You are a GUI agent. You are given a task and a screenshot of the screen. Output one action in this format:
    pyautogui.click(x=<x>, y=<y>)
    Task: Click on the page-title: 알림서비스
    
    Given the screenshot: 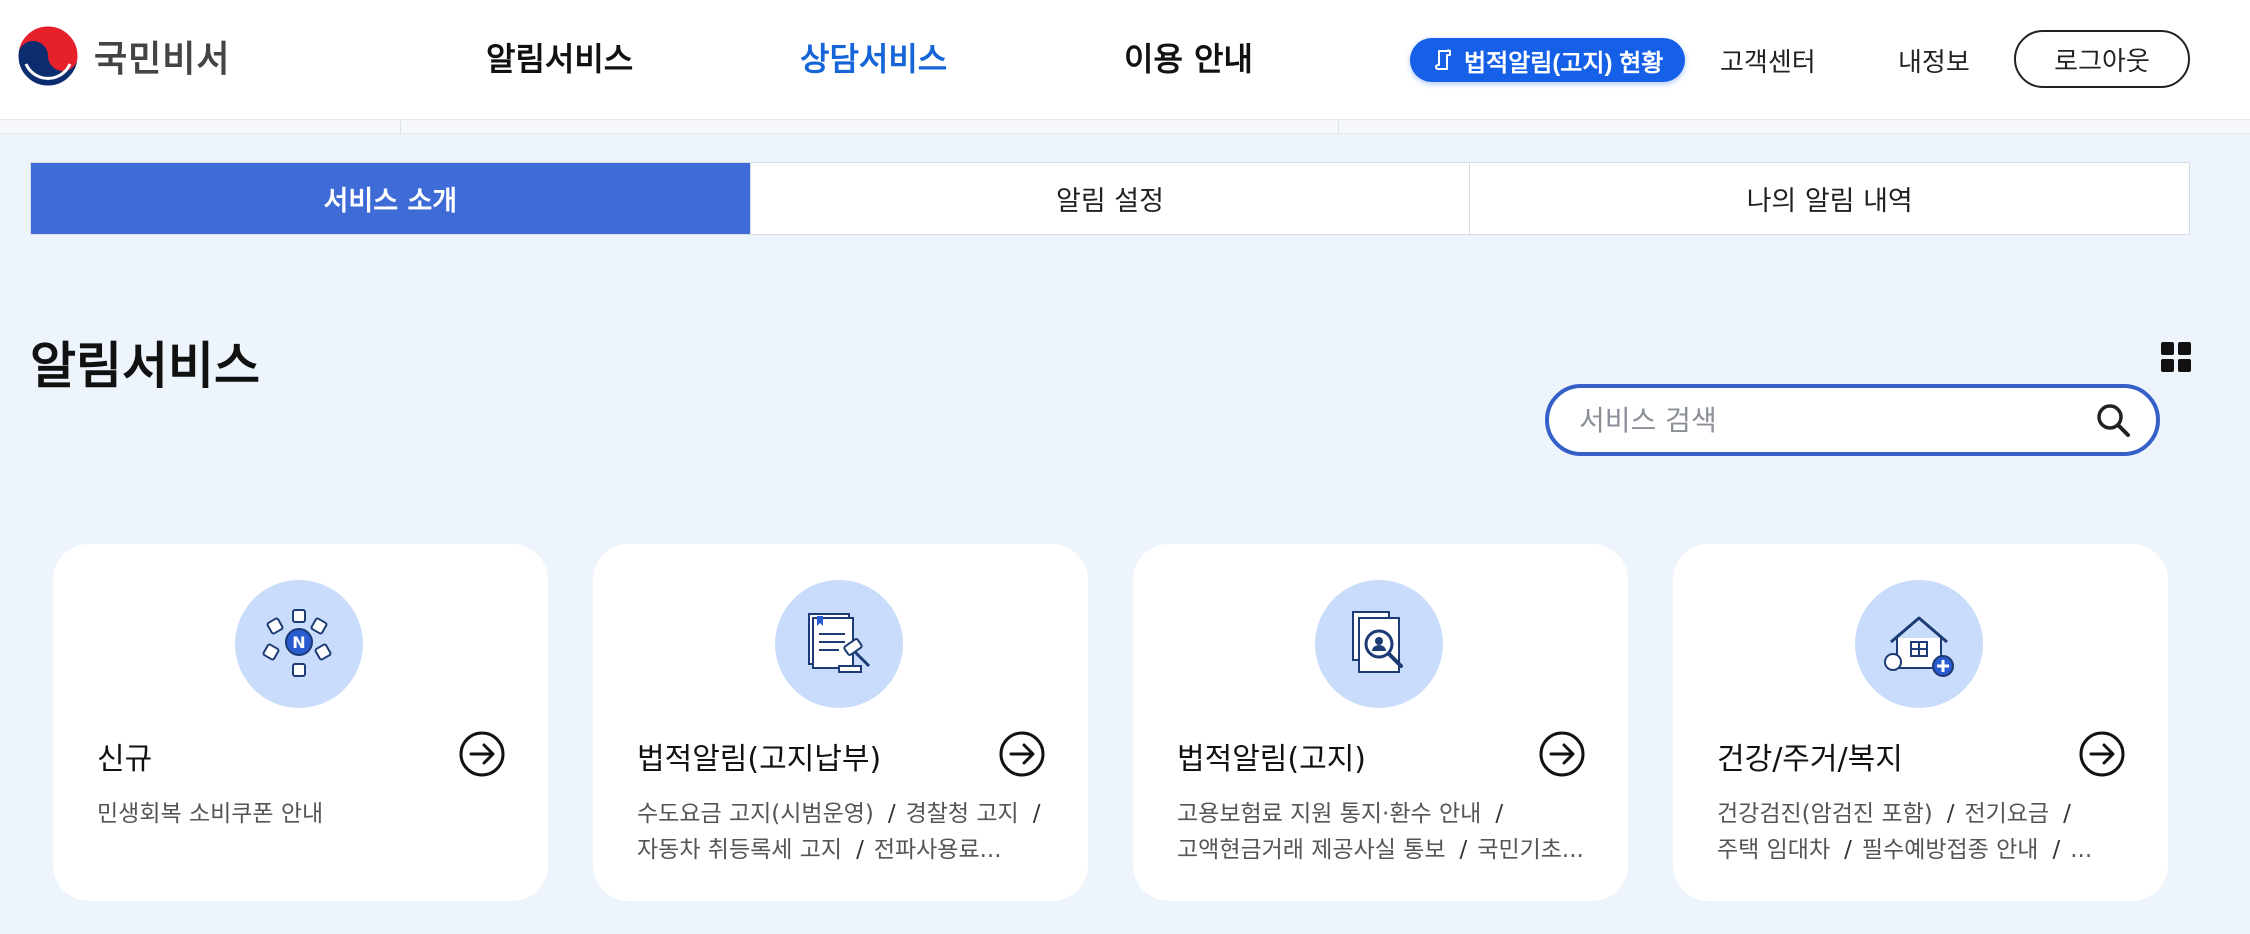 What is the action you would take?
    pyautogui.click(x=145, y=366)
    